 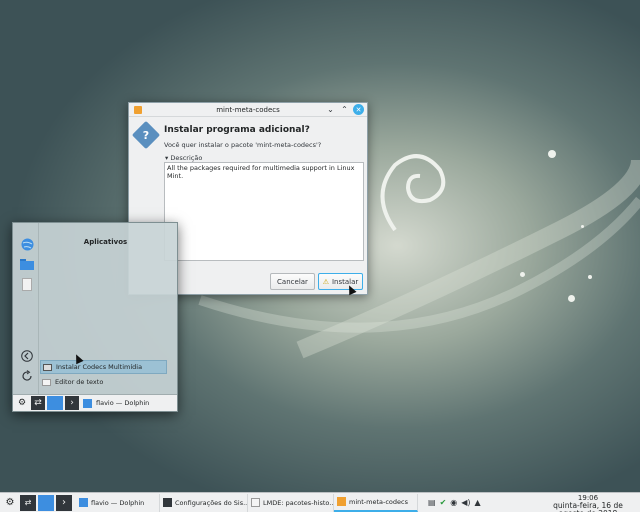 What do you see at coordinates (27, 356) in the screenshot?
I see `back-arrow-icon` at bounding box center [27, 356].